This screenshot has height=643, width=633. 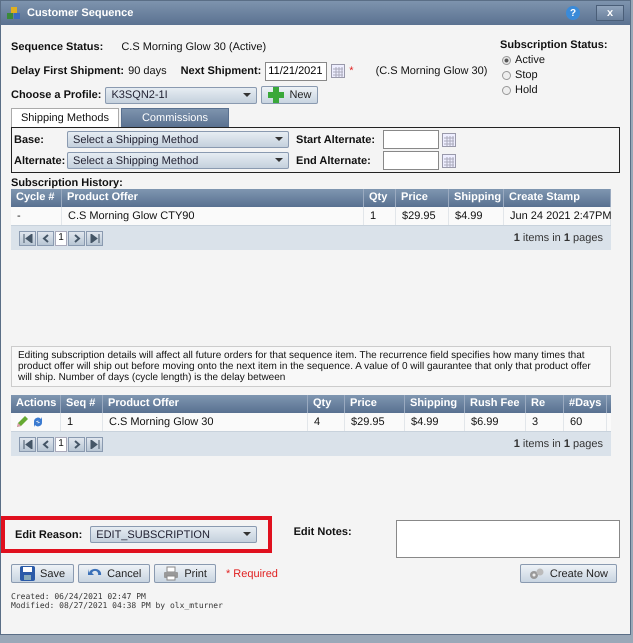 What do you see at coordinates (181, 95) in the screenshot?
I see `dropdown: K3SQN2-1I` at bounding box center [181, 95].